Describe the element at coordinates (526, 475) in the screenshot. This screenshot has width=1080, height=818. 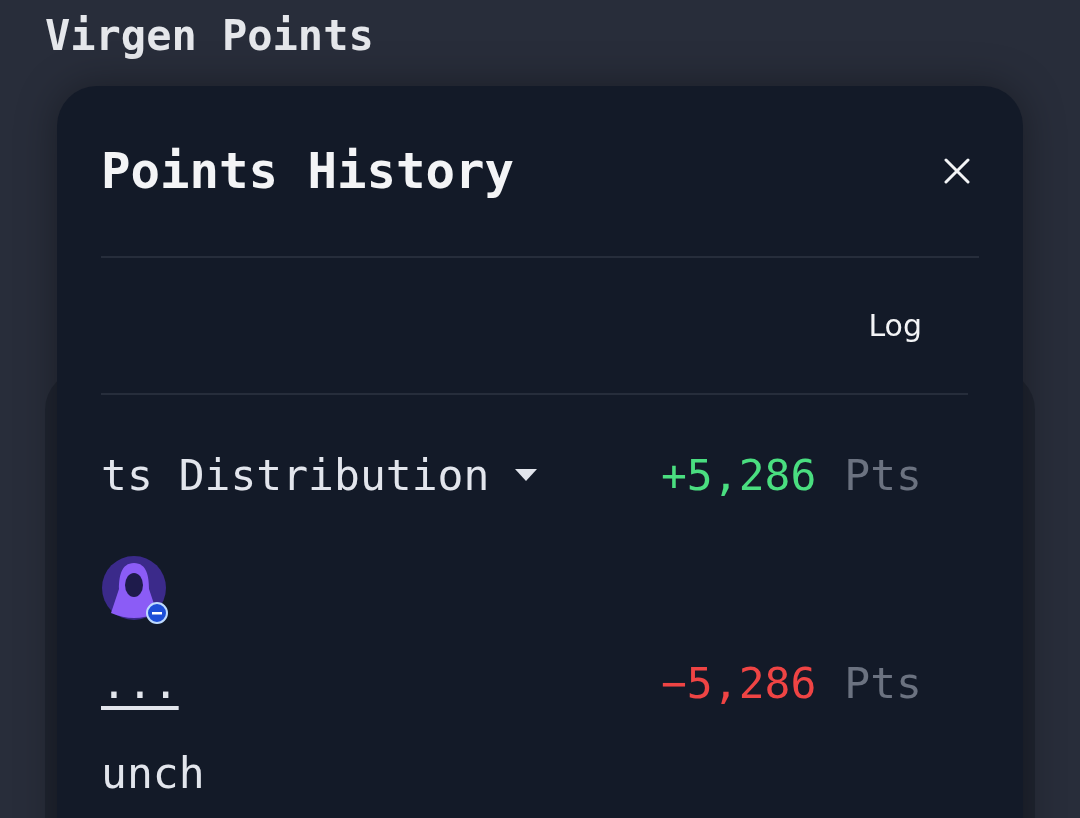
I see `caret-icon` at that location.